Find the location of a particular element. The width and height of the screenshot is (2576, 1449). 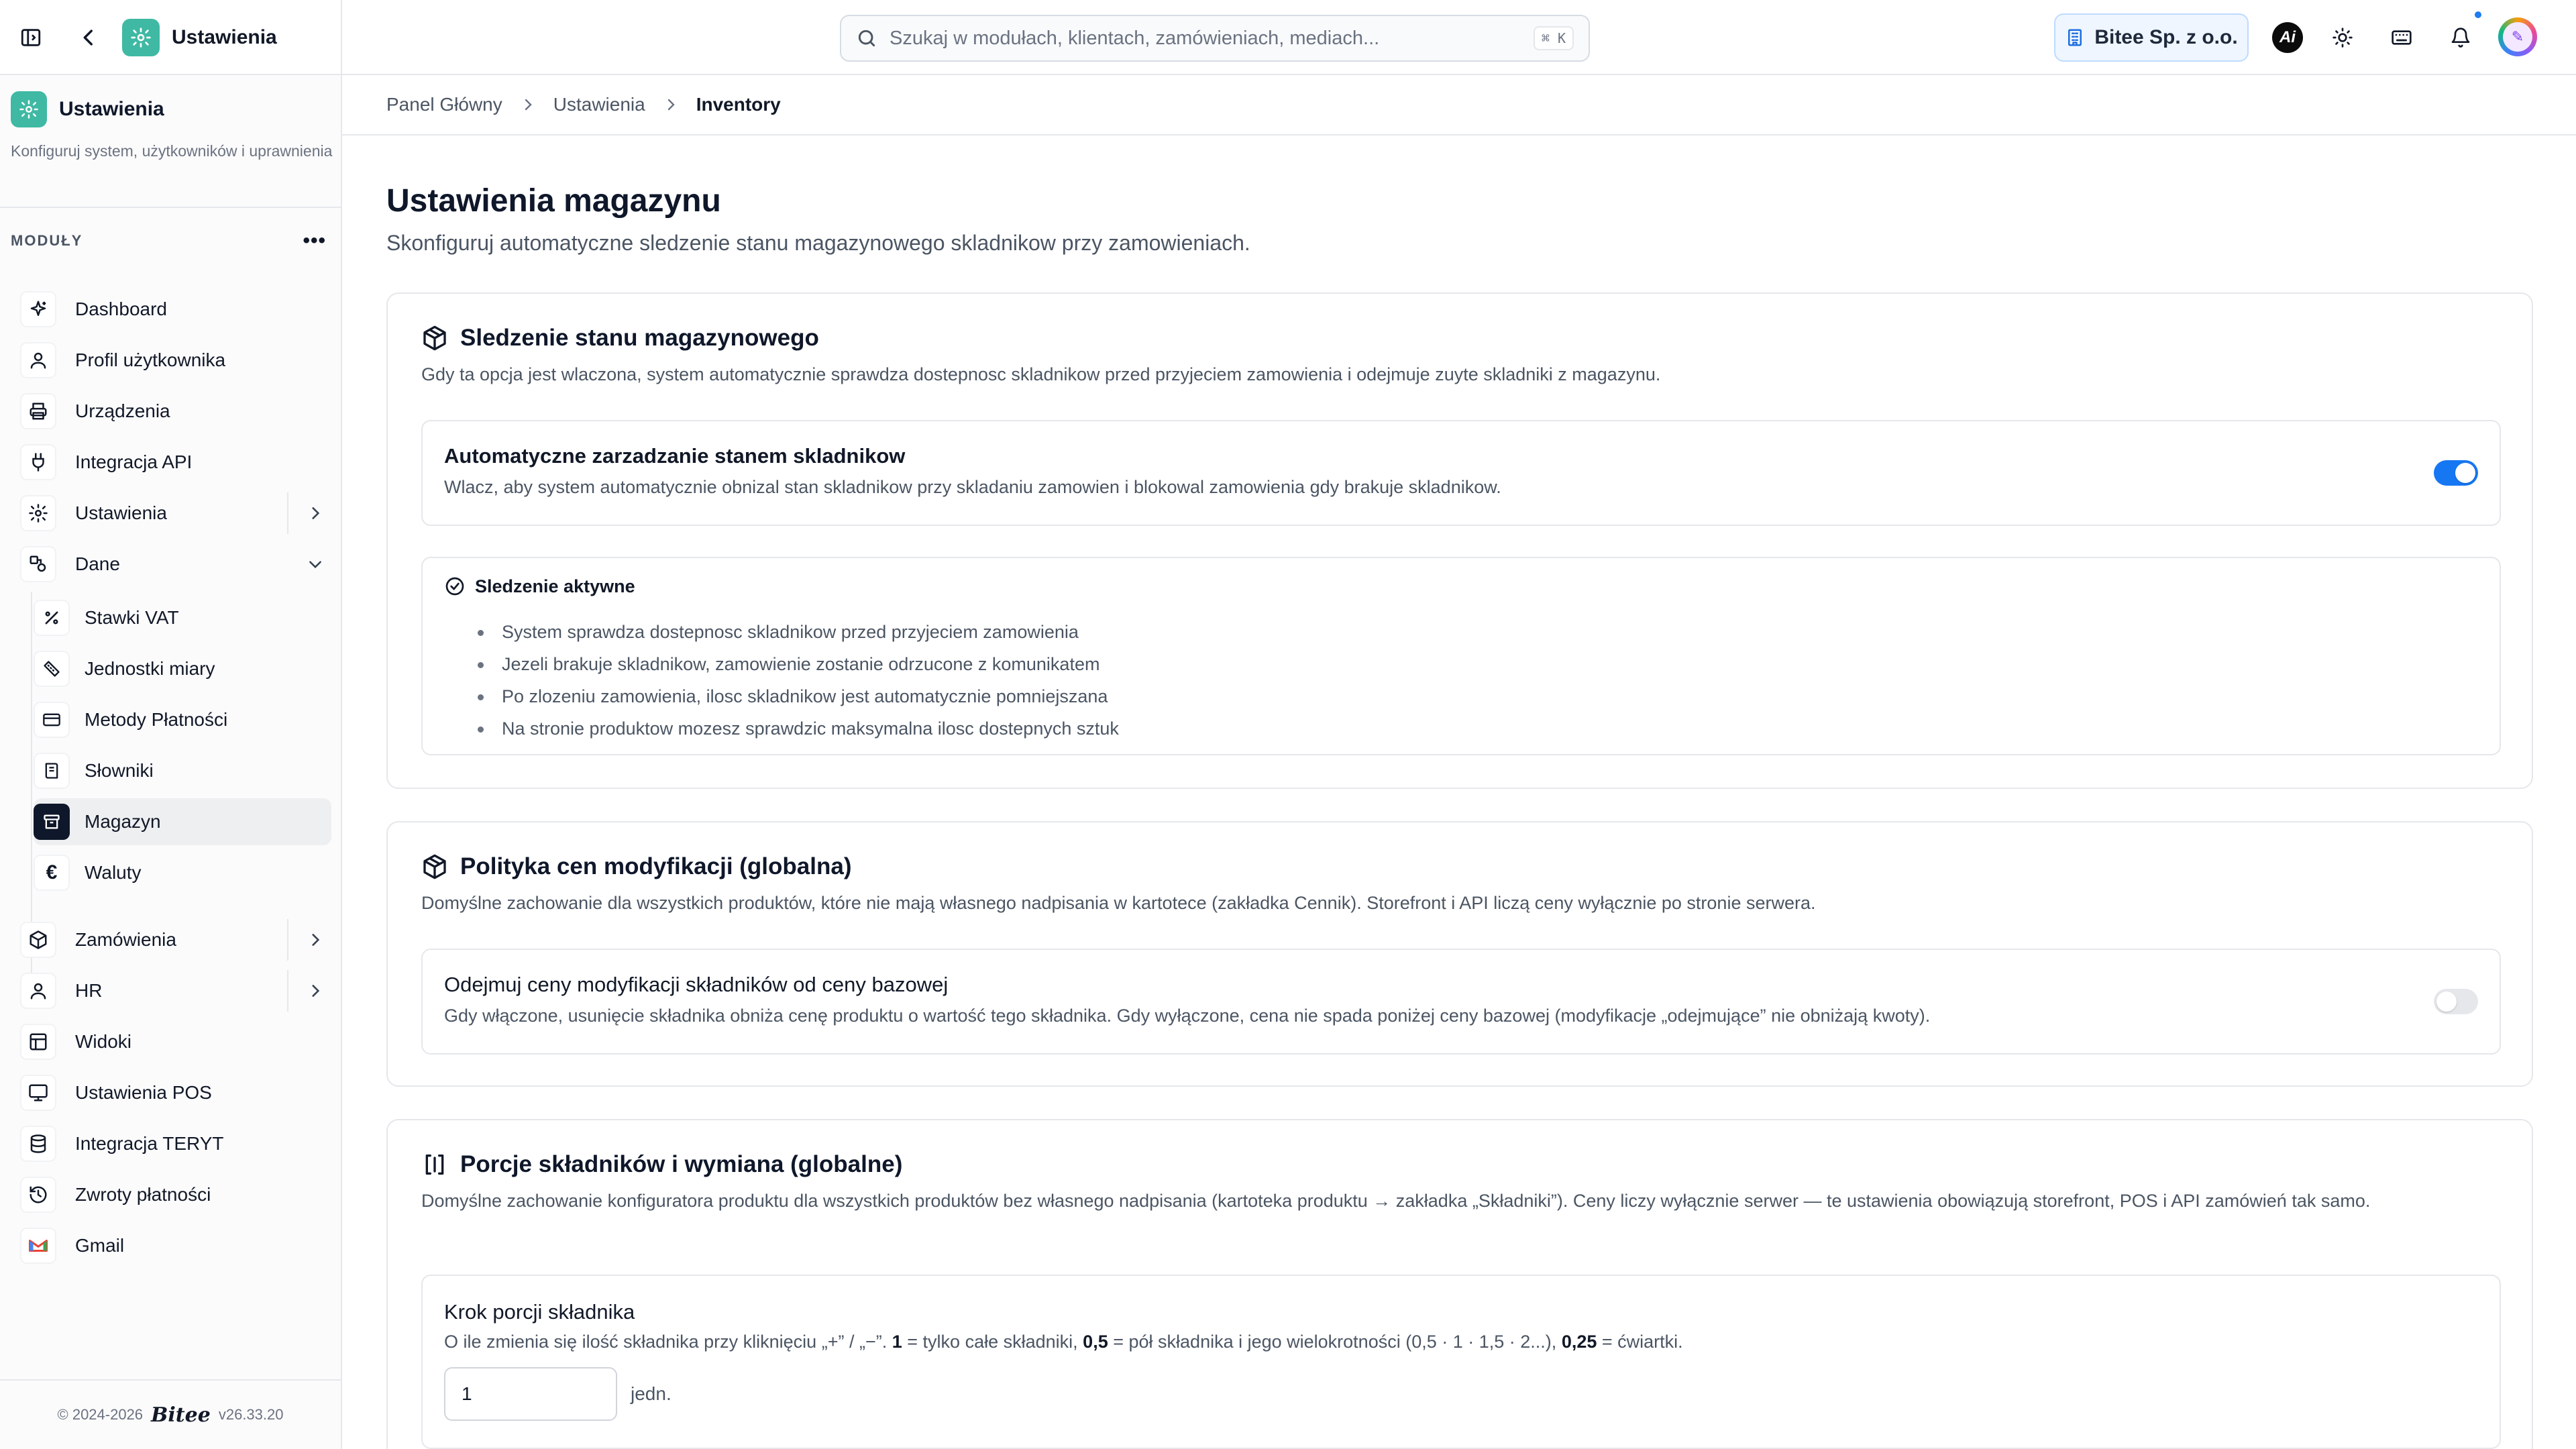

refund-icon is located at coordinates (38, 1195).